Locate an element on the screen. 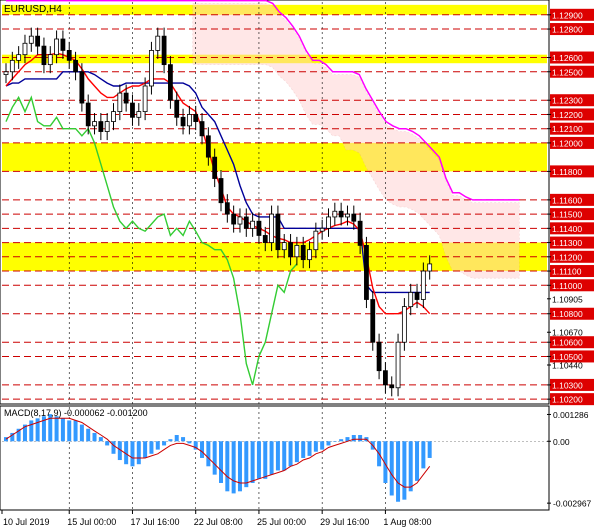 This screenshot has height=532, width=595. price-label: 1.12500 is located at coordinates (567, 72).